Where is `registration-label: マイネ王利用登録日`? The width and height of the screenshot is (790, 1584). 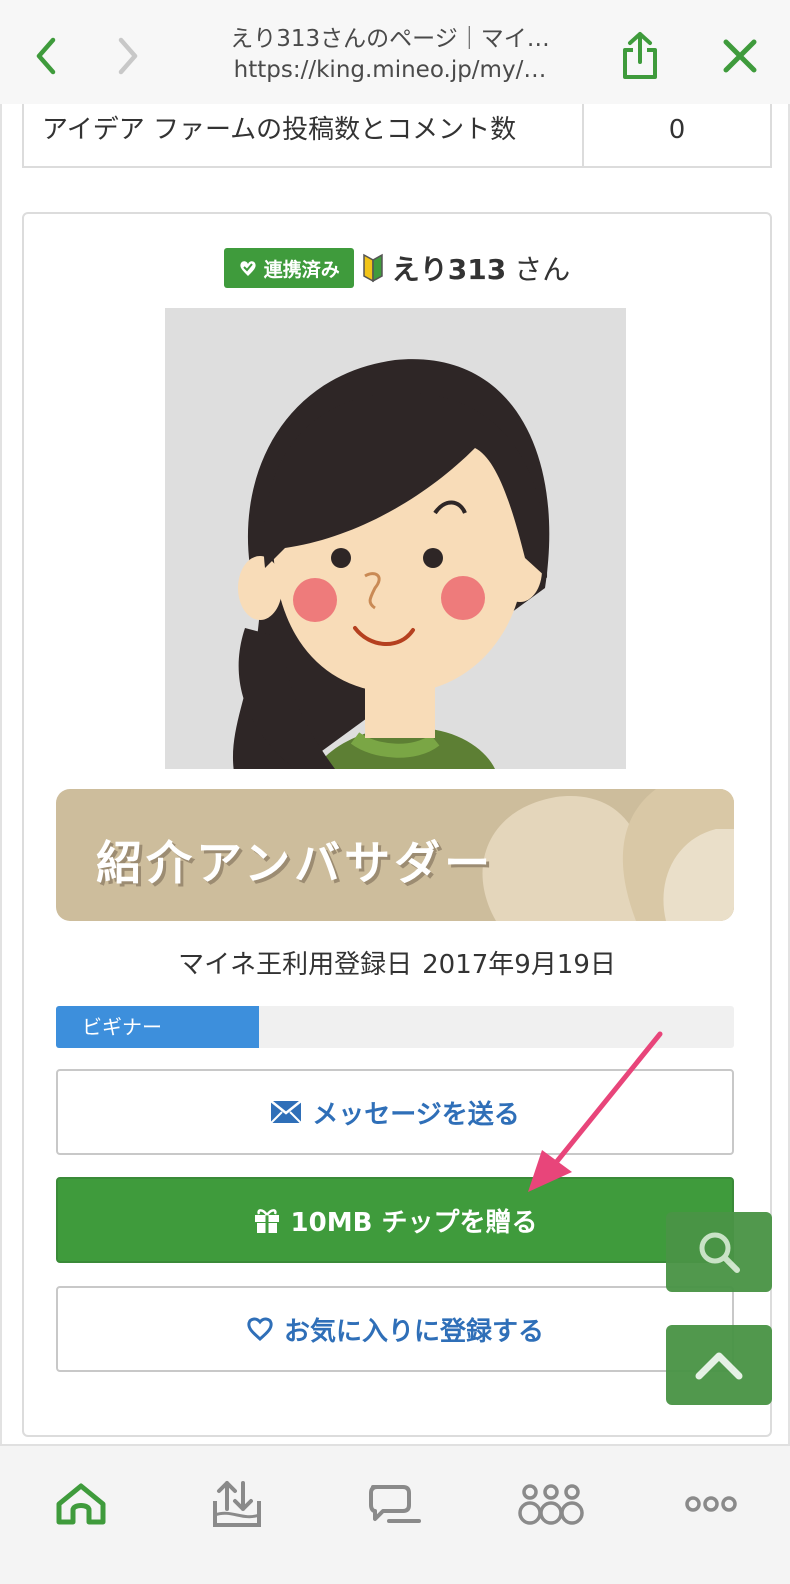 registration-label: マイネ王利用登録日 is located at coordinates (295, 965).